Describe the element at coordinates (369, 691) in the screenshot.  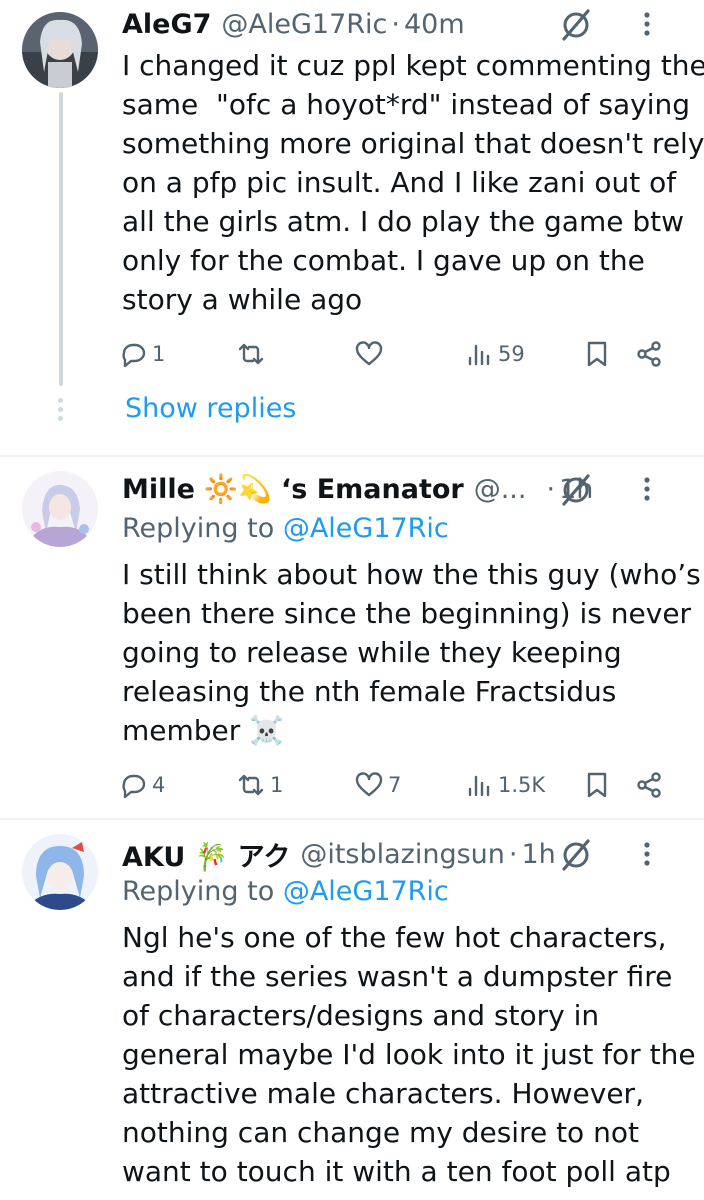
I see `text-line: releasing the nth female Fractsidus` at that location.